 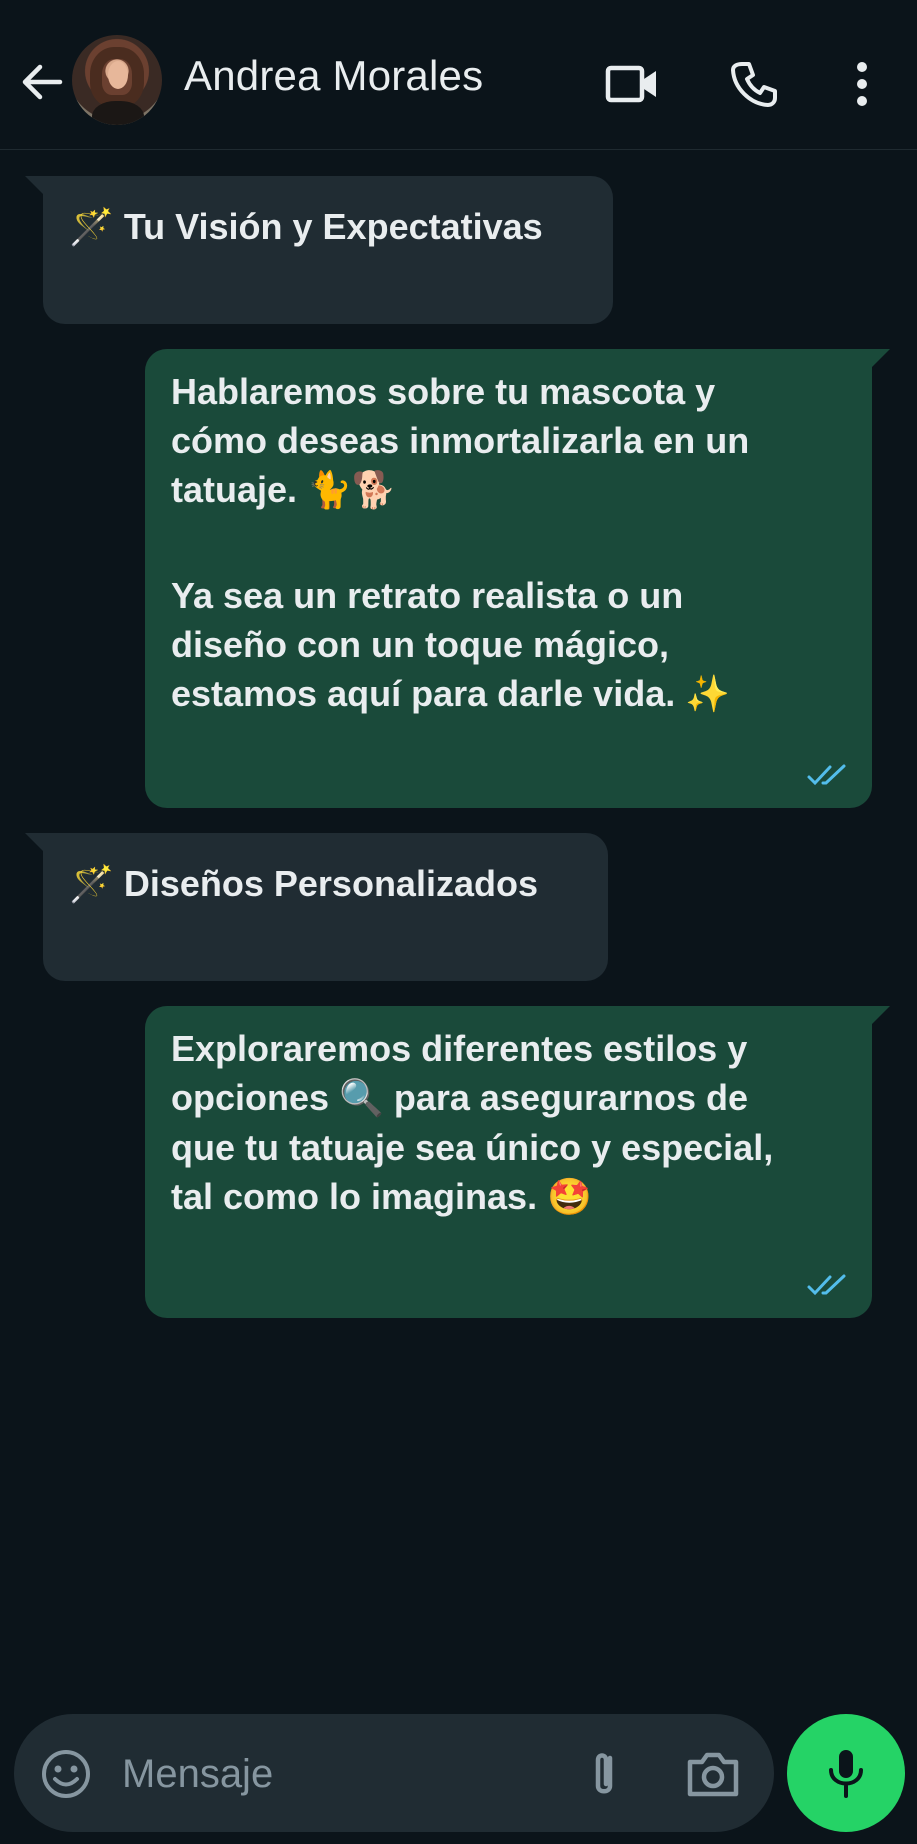 I want to click on avatar, so click(x=117, y=80).